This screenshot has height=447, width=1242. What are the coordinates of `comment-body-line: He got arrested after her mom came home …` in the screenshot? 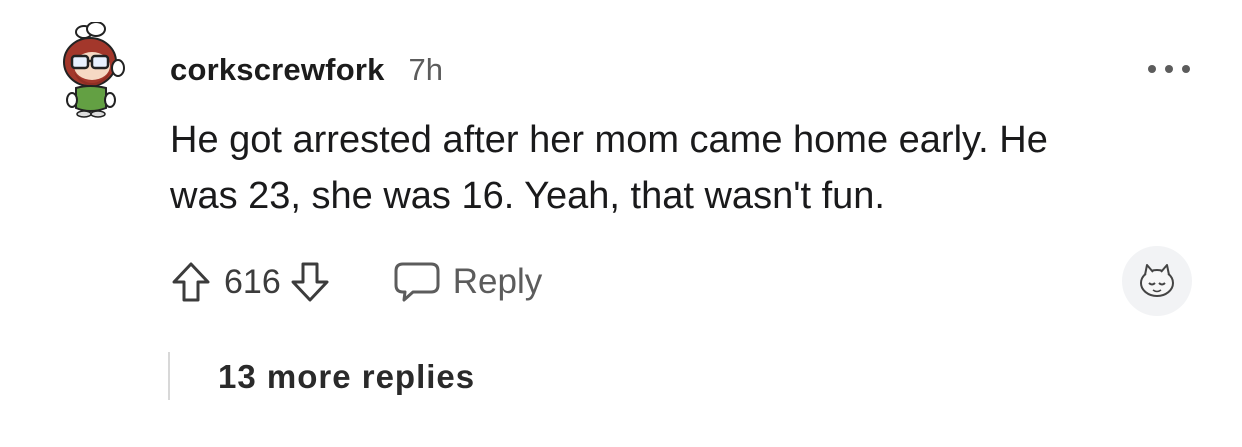 It's located at (609, 140).